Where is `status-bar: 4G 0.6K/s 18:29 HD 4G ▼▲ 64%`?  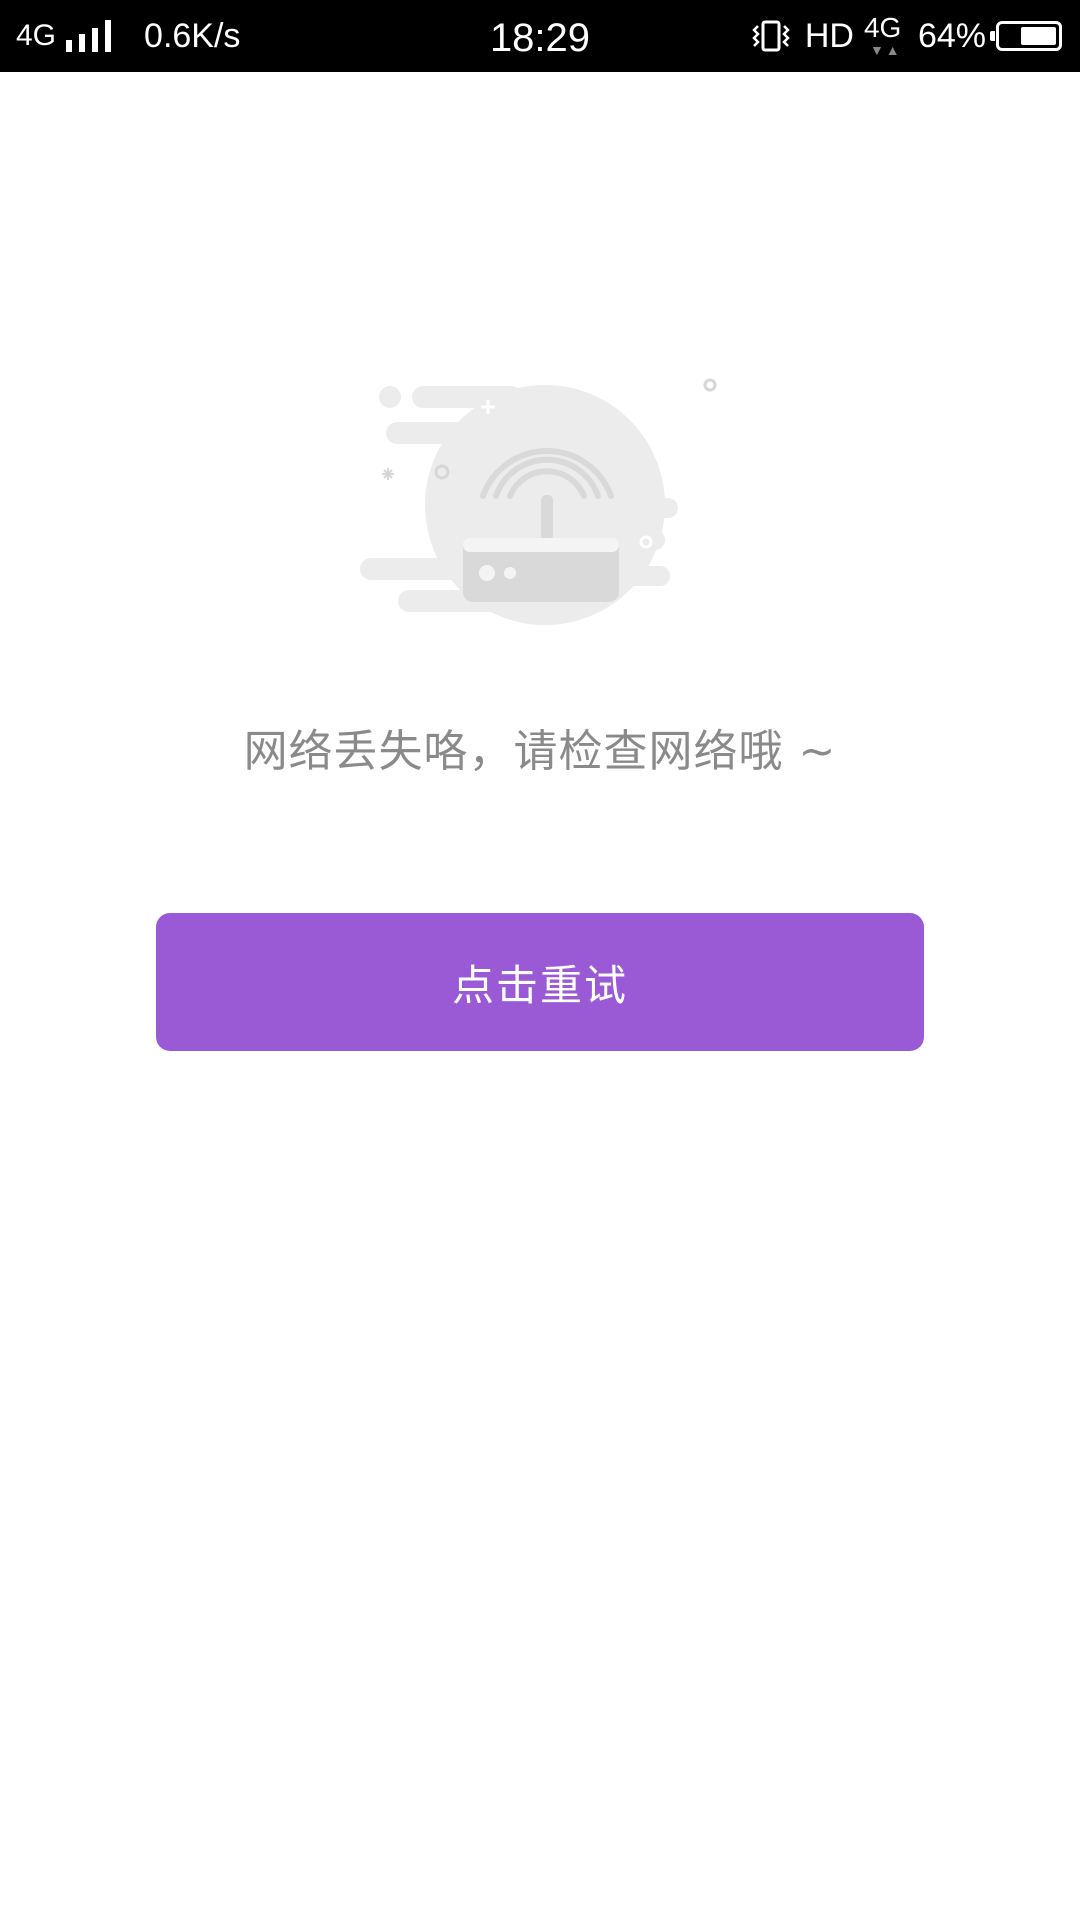 status-bar: 4G 0.6K/s 18:29 HD 4G ▼▲ 64% is located at coordinates (540, 36).